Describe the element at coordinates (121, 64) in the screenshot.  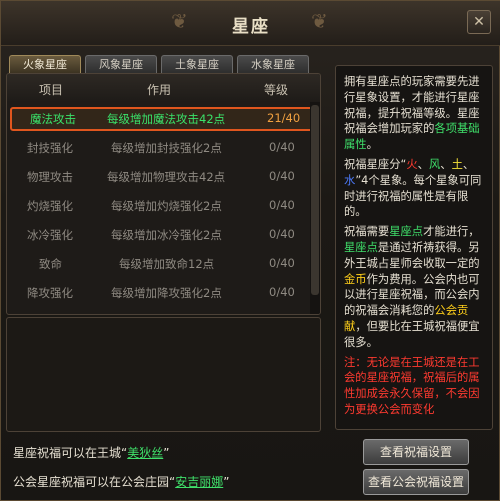
I see `tab-wind: 风象星座` at that location.